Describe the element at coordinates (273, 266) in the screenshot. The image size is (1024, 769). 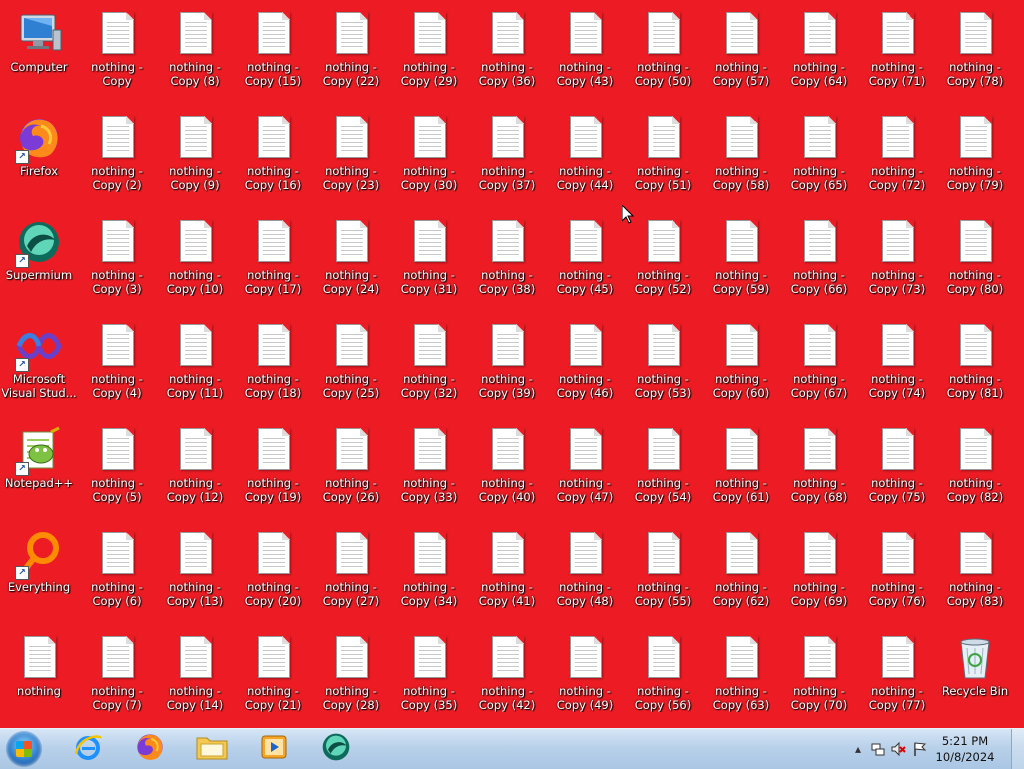
I see `desktop-file-item: nothing - Copy (17)` at that location.